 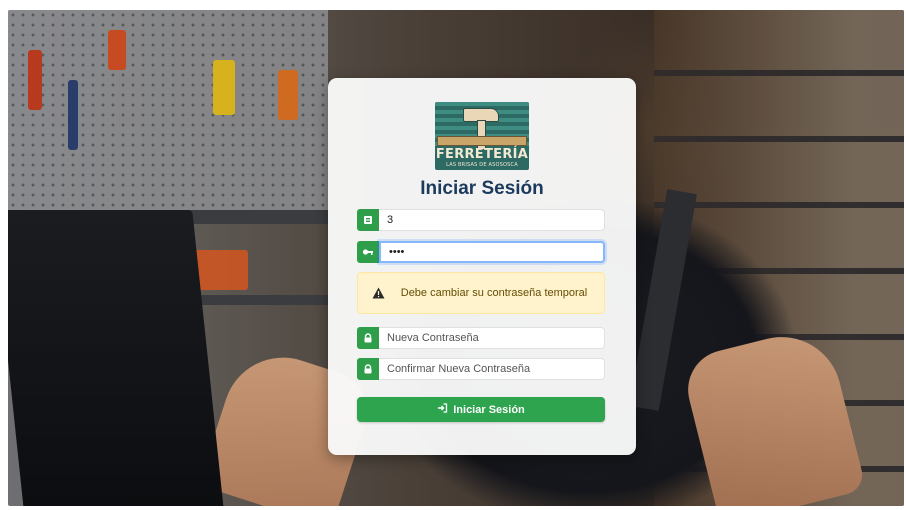 I want to click on key-icon, so click(x=368, y=252).